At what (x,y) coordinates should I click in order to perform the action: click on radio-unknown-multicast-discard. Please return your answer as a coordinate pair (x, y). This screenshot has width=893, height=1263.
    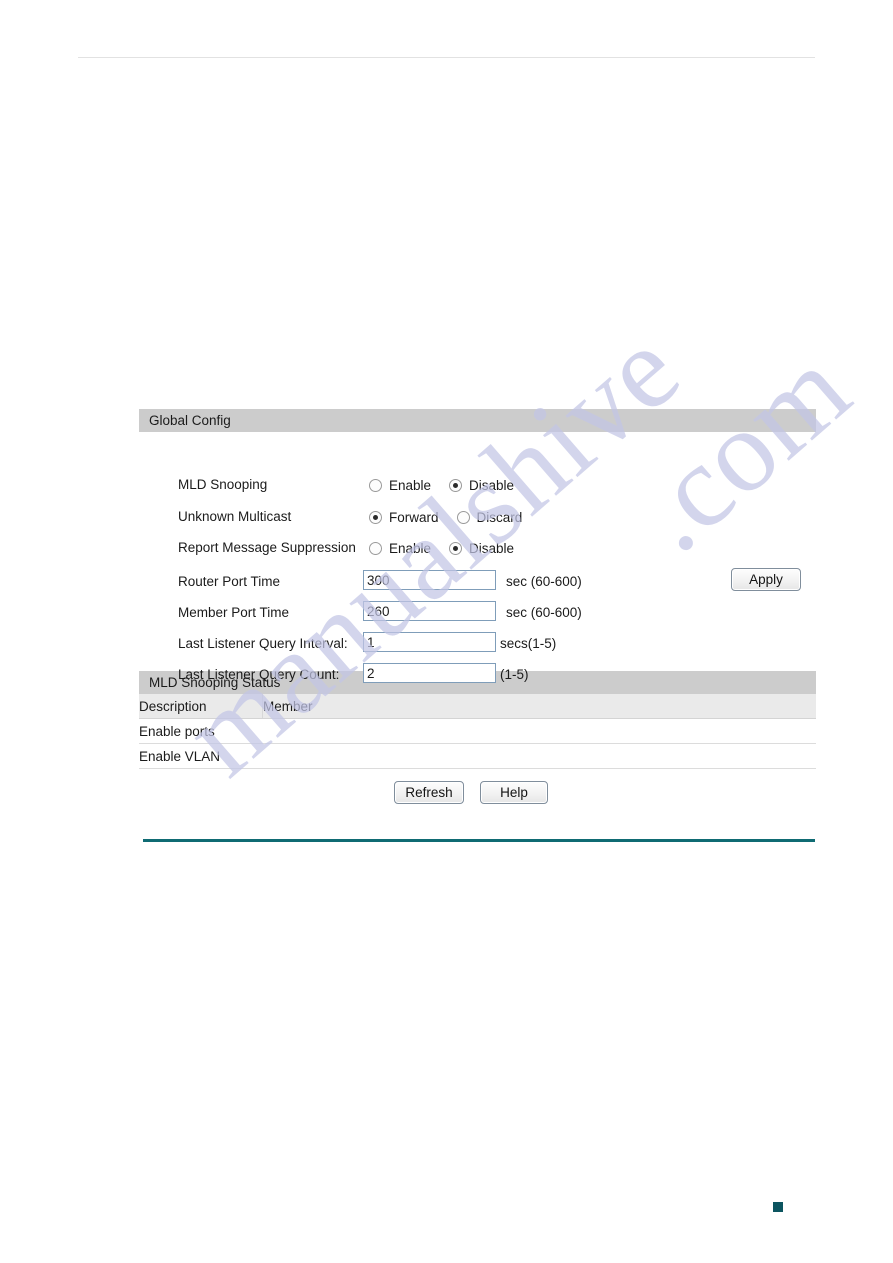
    Looking at the image, I should click on (463, 517).